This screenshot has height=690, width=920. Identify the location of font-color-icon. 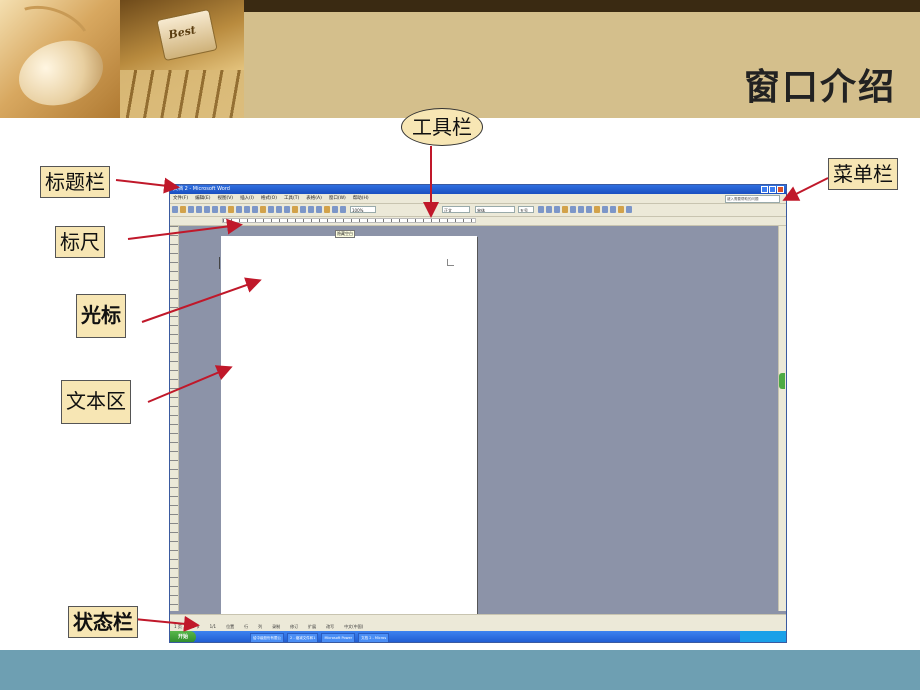
(629, 209).